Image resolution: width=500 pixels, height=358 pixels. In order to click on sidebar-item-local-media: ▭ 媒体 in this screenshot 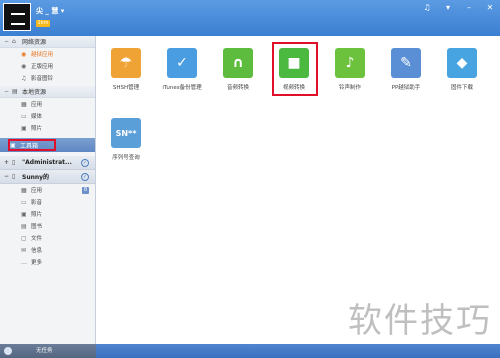, I will do `click(47, 116)`.